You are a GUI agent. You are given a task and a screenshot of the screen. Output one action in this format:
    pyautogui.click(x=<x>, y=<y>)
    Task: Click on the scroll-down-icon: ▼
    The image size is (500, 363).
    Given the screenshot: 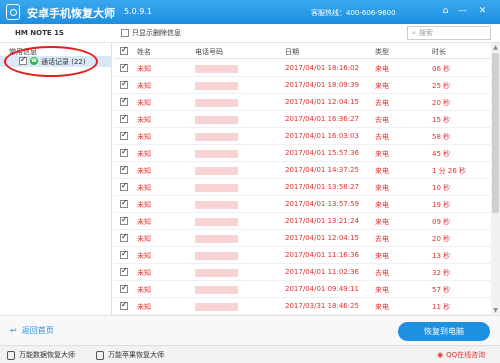 What is the action you would take?
    pyautogui.click(x=495, y=310)
    